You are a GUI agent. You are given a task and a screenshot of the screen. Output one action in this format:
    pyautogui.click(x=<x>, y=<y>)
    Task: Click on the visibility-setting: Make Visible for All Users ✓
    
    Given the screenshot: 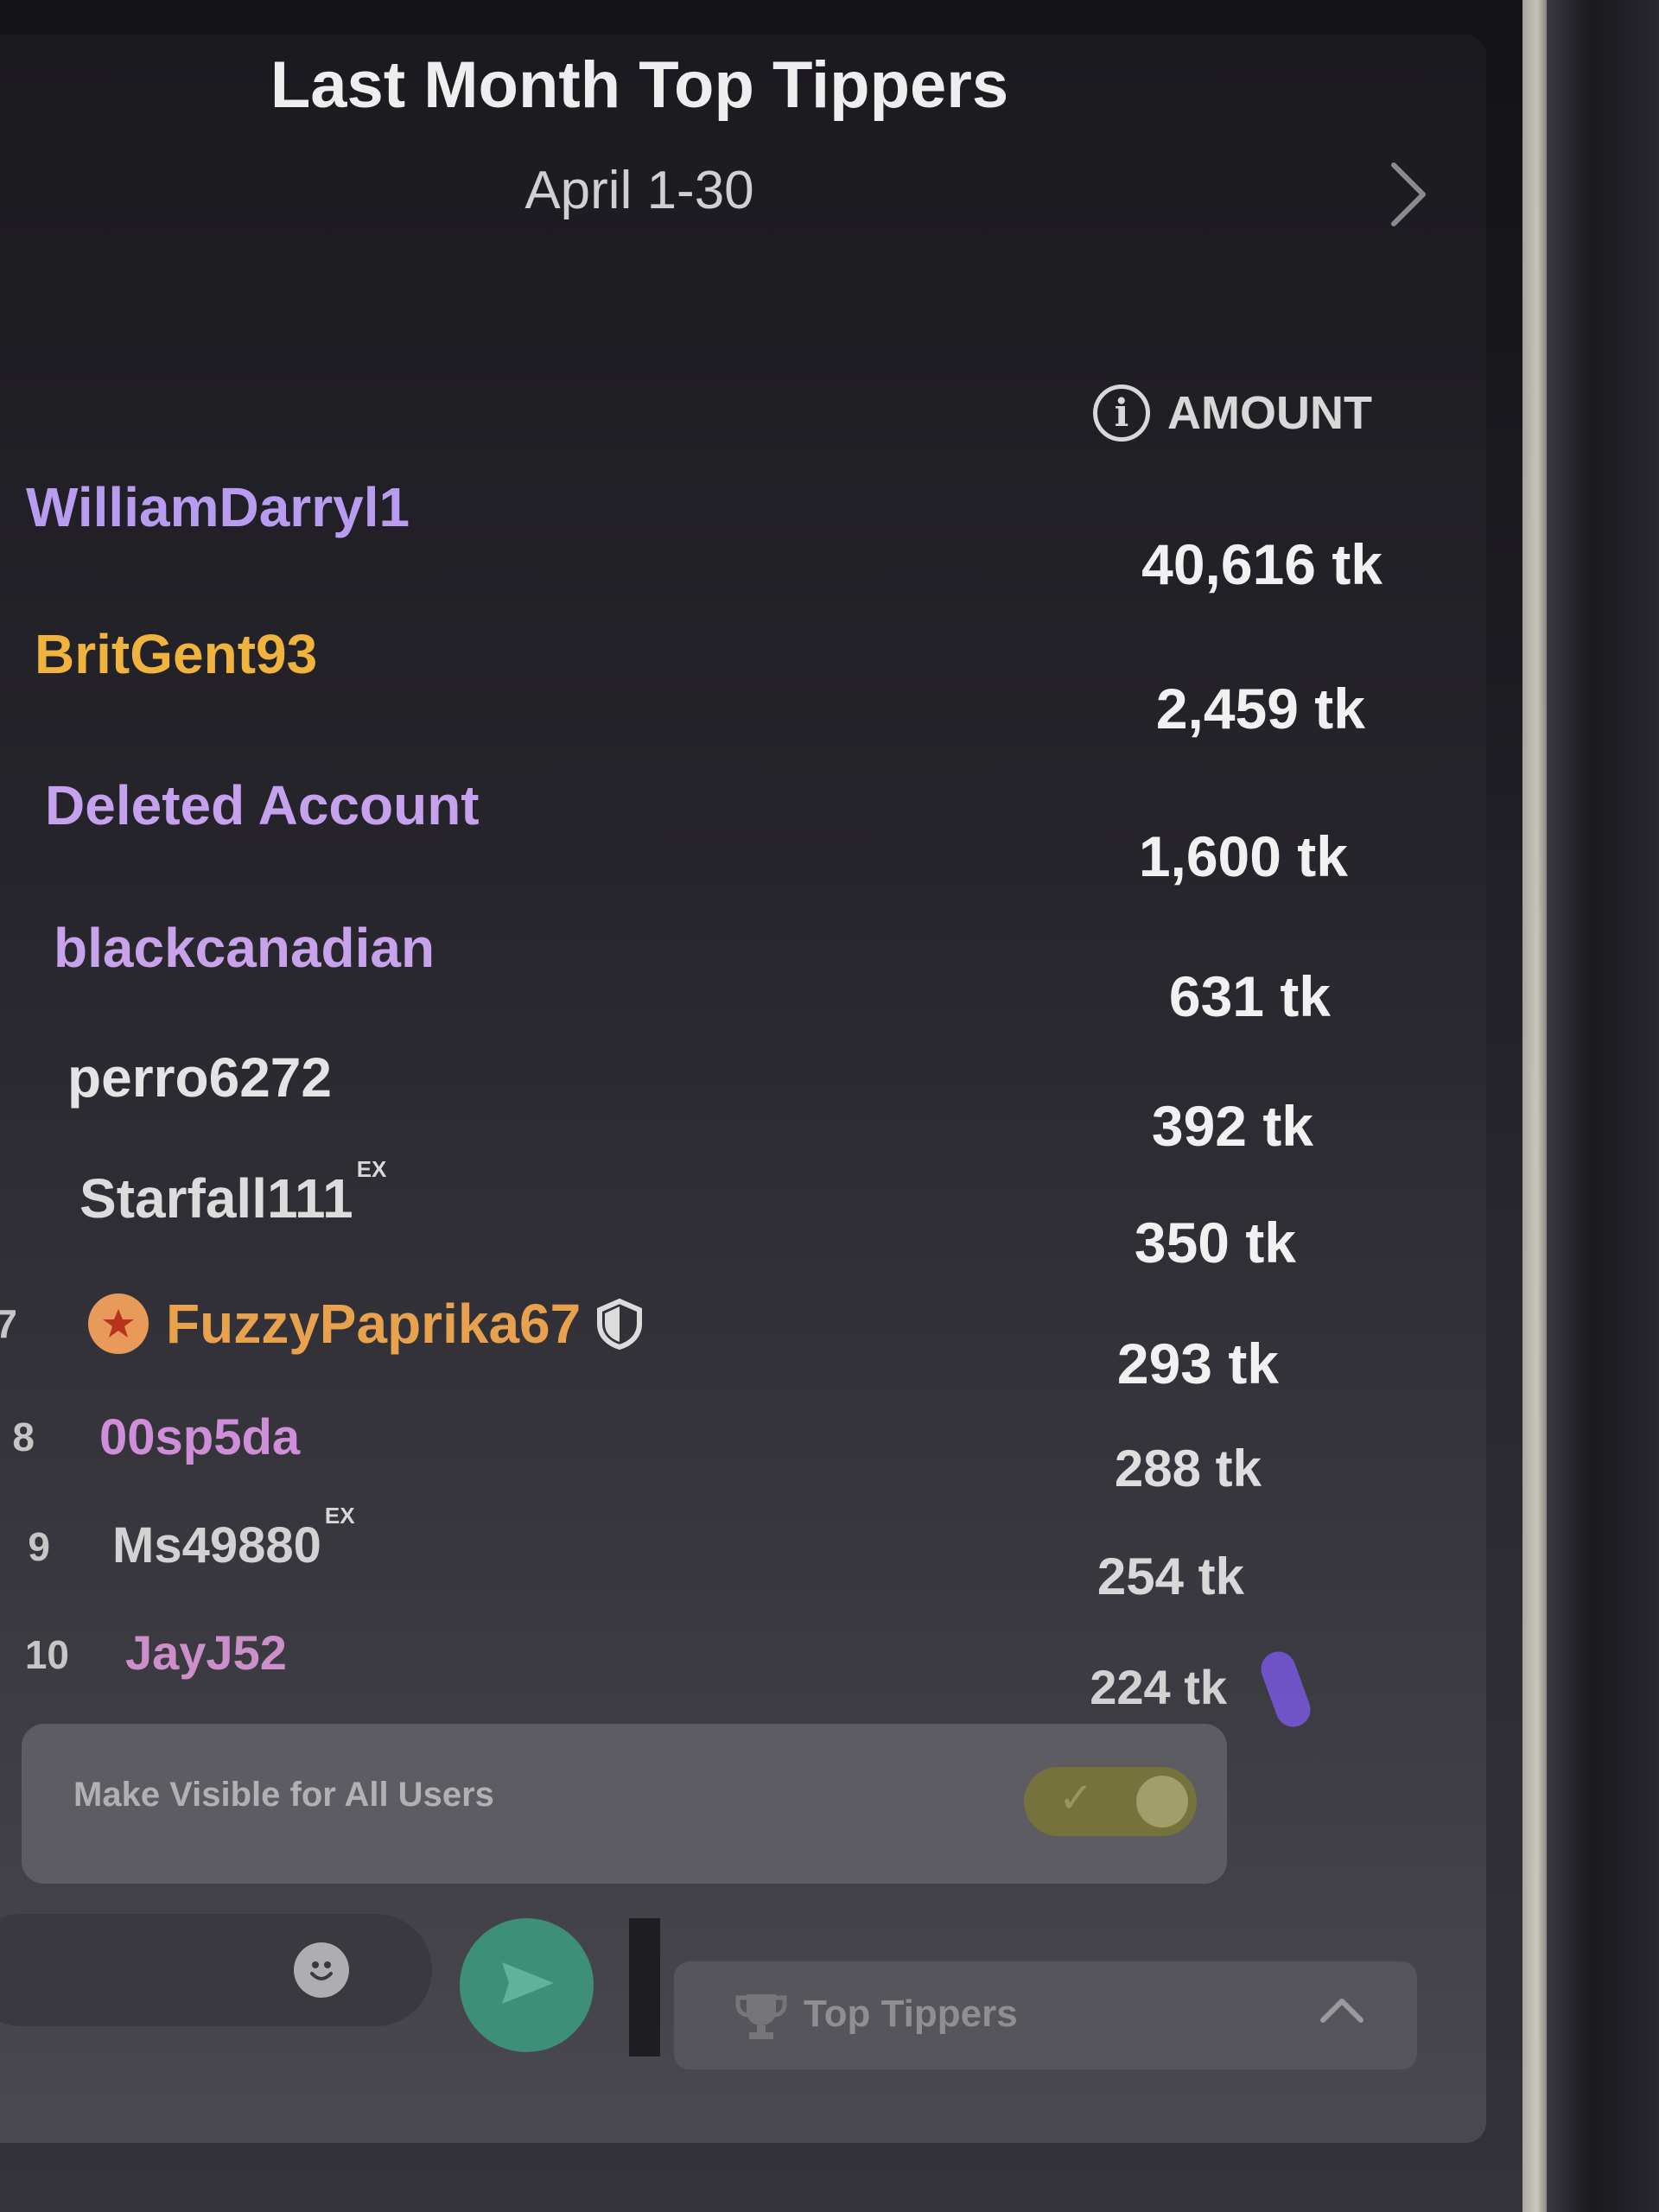 What is the action you would take?
    pyautogui.click(x=624, y=1804)
    